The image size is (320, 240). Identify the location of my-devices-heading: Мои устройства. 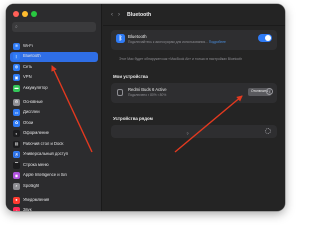
(130, 76).